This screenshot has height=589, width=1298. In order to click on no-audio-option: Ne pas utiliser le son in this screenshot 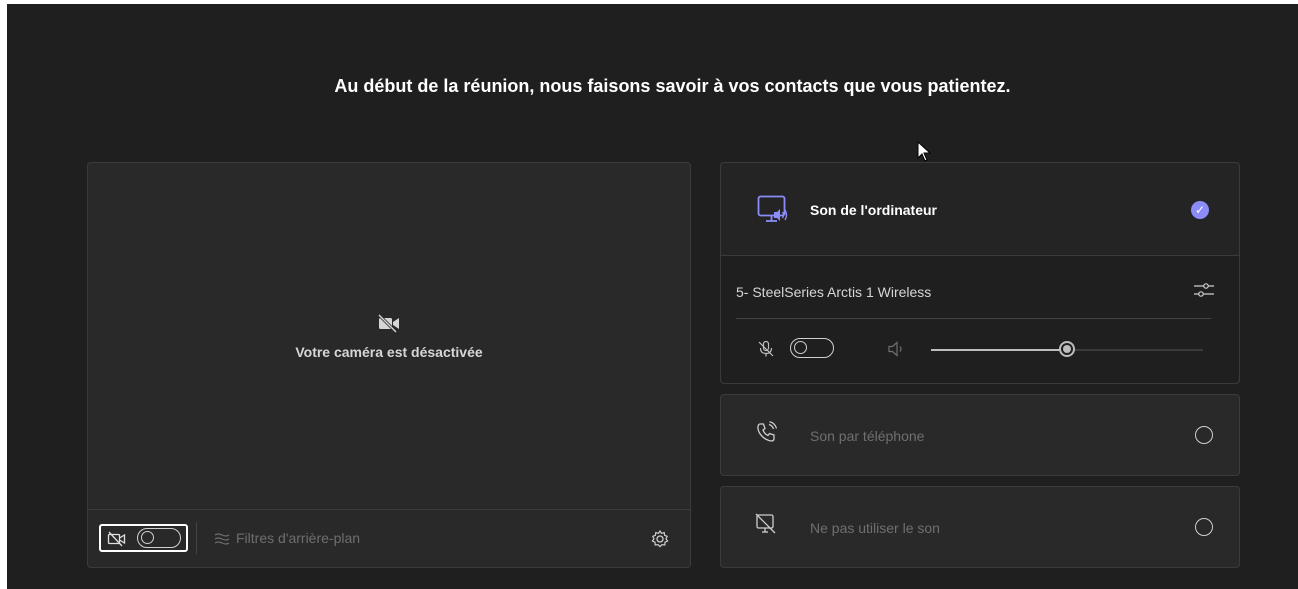, I will do `click(980, 527)`.